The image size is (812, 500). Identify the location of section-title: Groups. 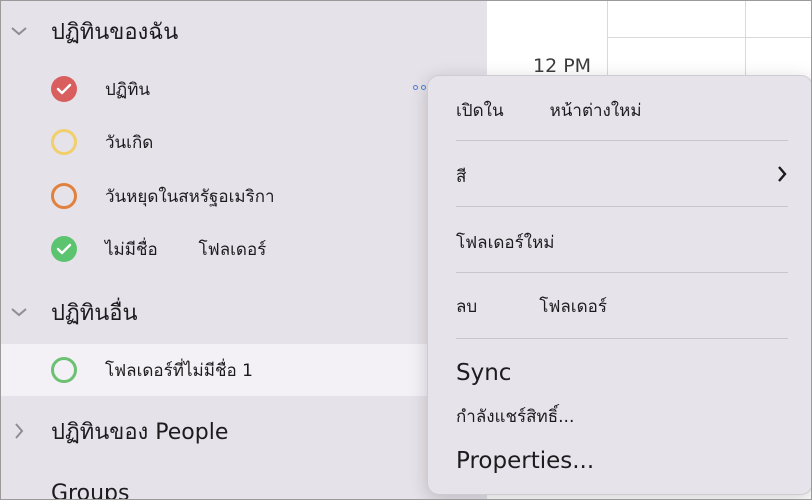
(90, 490).